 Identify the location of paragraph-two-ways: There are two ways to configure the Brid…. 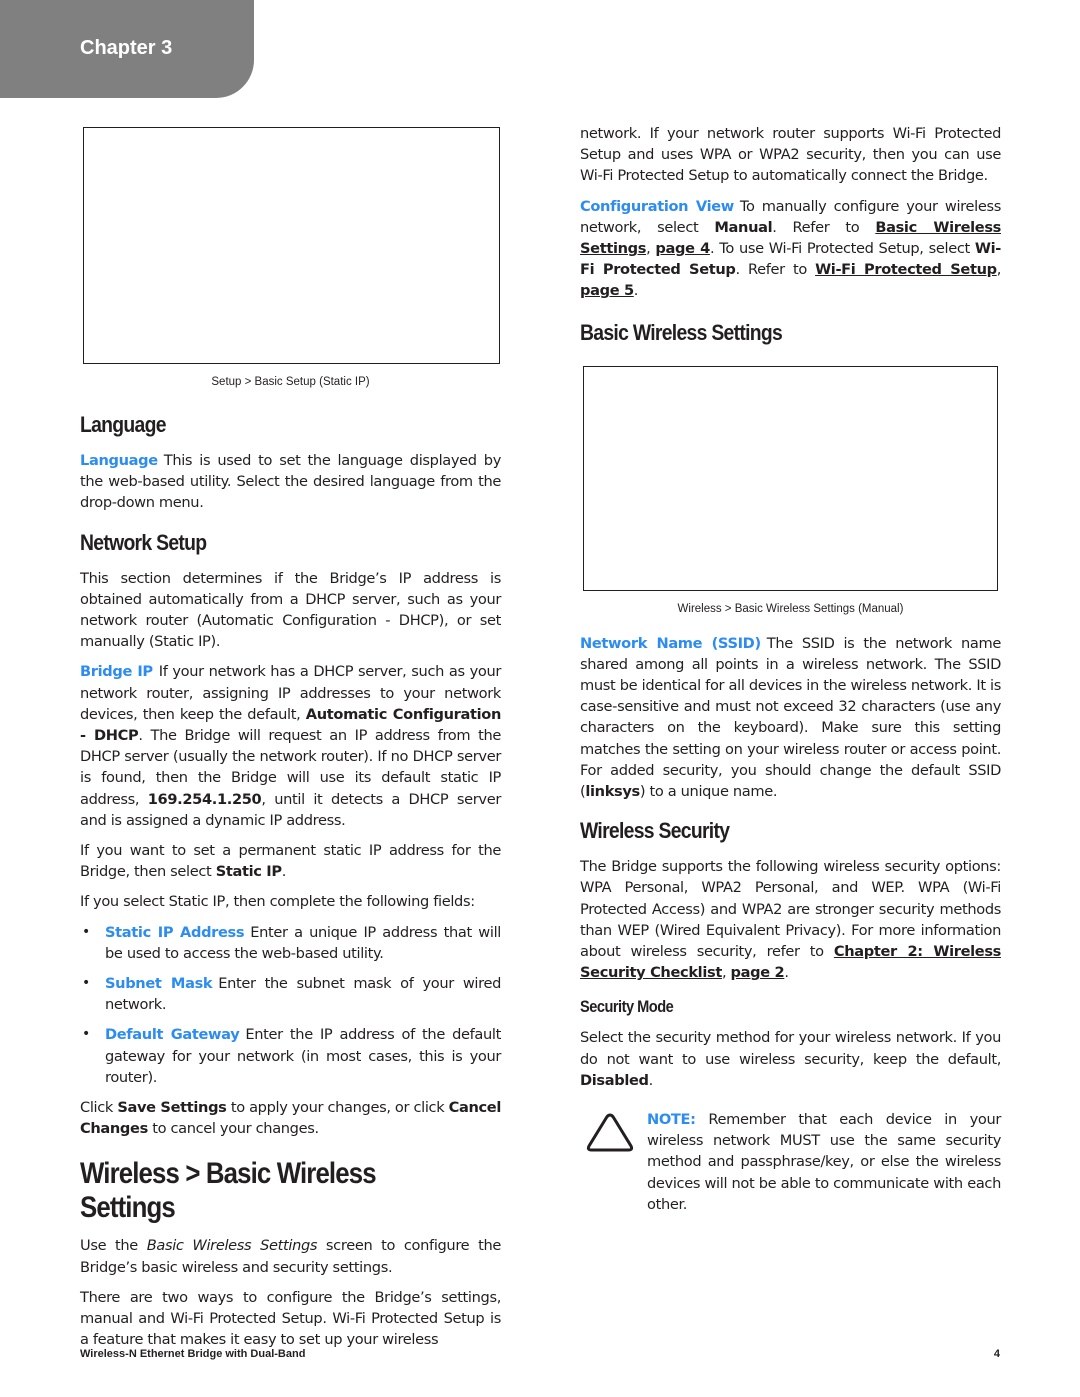
(290, 1318).